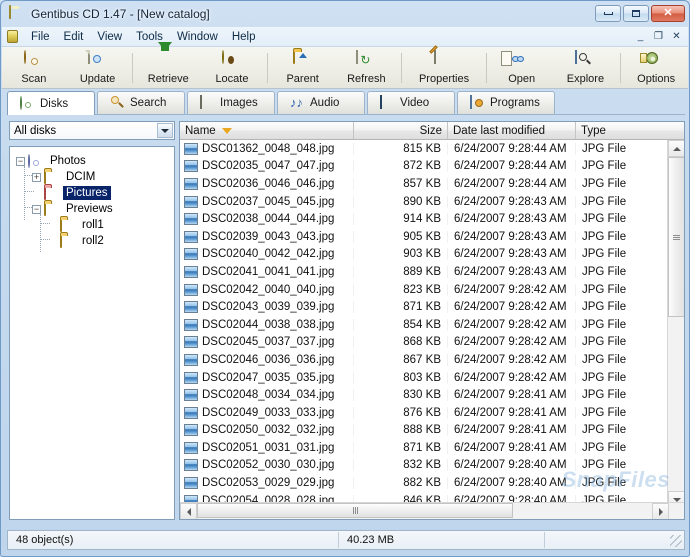 Image resolution: width=690 pixels, height=557 pixels. Describe the element at coordinates (92, 241) in the screenshot. I see `tree-item-roll2: roll2` at that location.